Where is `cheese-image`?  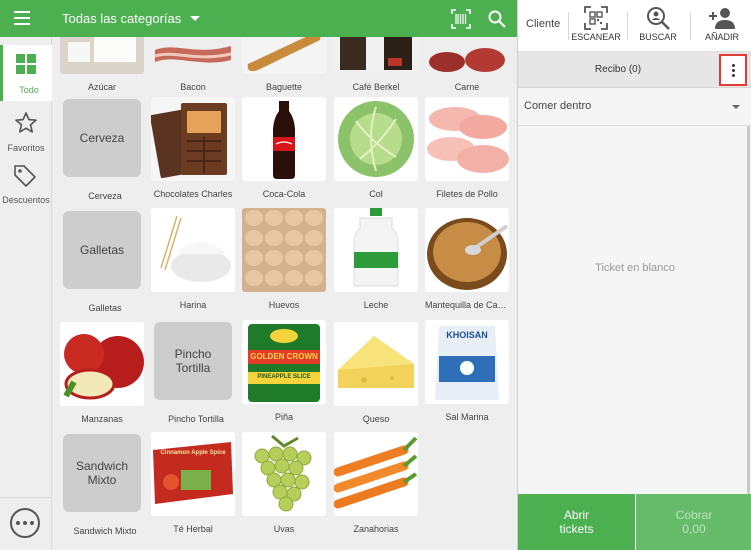 cheese-image is located at coordinates (376, 364).